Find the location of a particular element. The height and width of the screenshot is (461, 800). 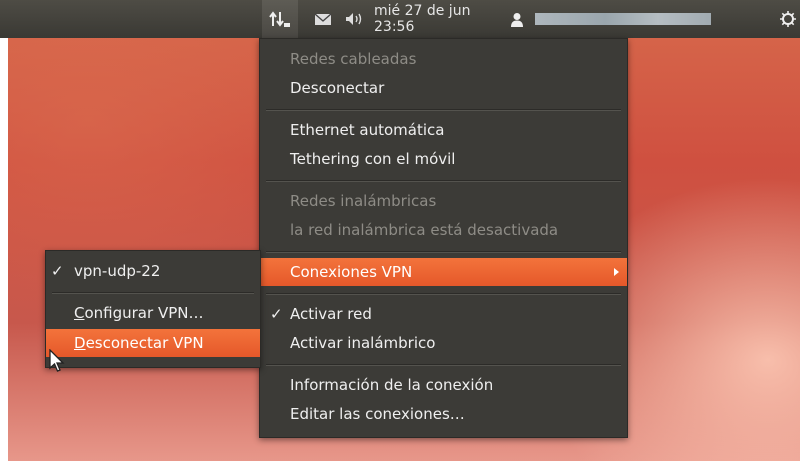

session-indicator is located at coordinates (788, 19).